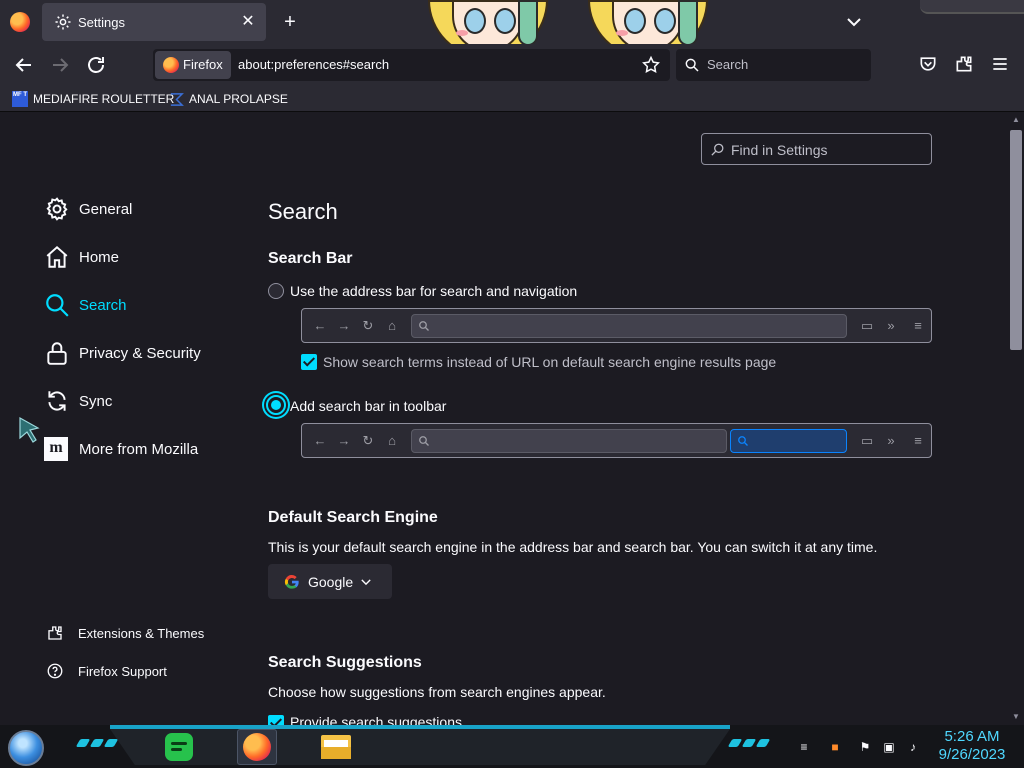 This screenshot has width=1024, height=768. What do you see at coordinates (1000, 64) in the screenshot?
I see `hamburger-menu-icon` at bounding box center [1000, 64].